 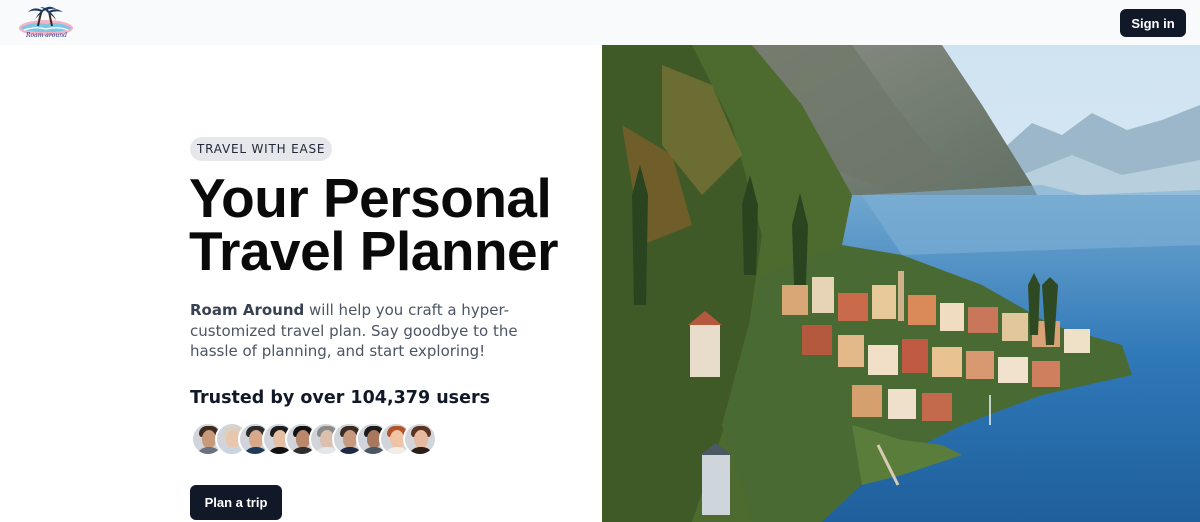 I want to click on user-avatar, so click(x=419, y=439).